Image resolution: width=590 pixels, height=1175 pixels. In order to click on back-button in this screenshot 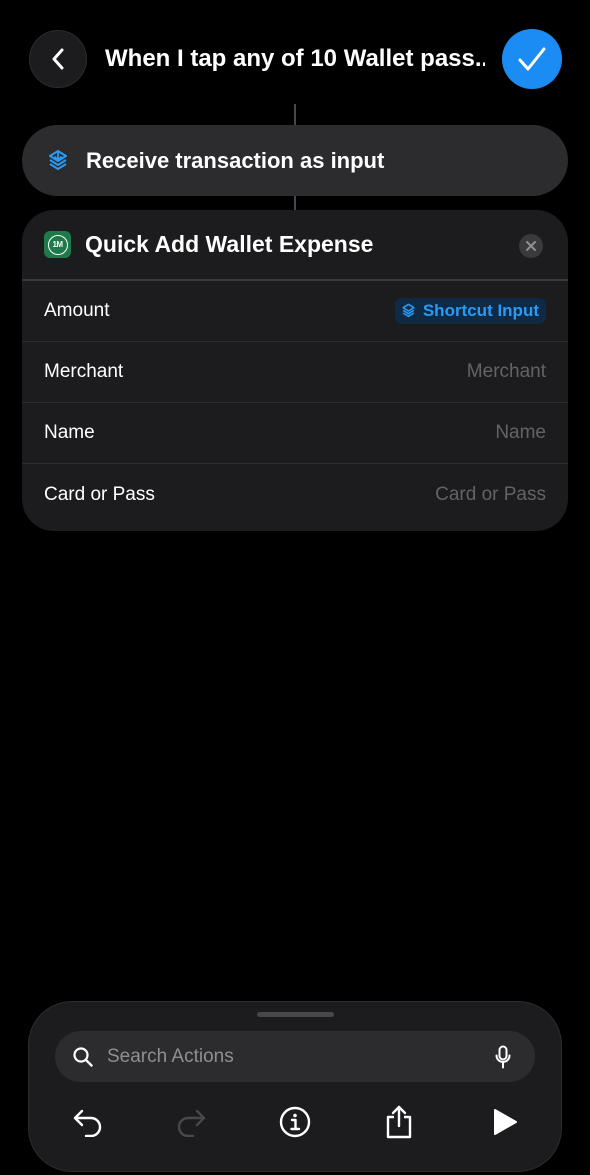, I will do `click(58, 59)`.